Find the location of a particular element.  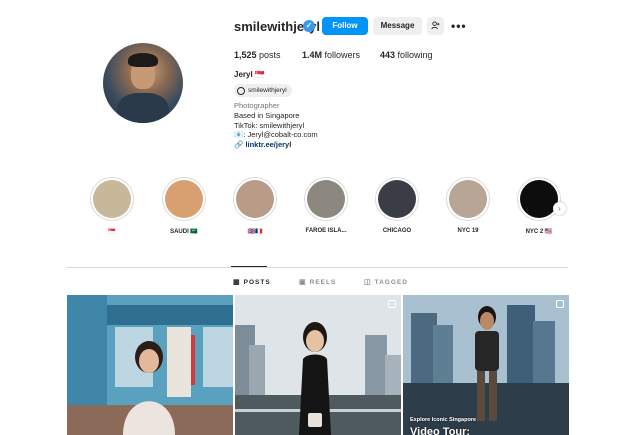

verified-badge-icon: ✓ is located at coordinates (309, 26).